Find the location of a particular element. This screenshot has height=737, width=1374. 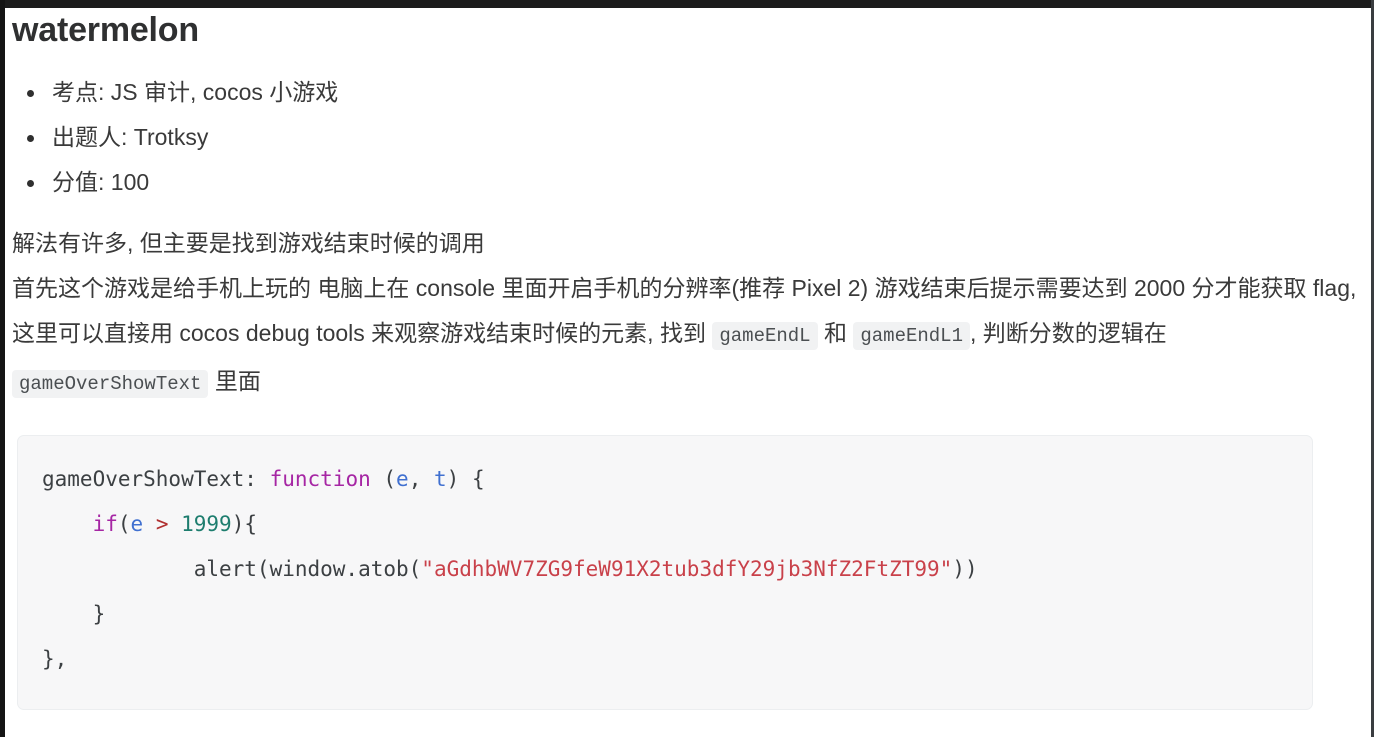

code-paren-close-brace: ) { is located at coordinates (465, 479).